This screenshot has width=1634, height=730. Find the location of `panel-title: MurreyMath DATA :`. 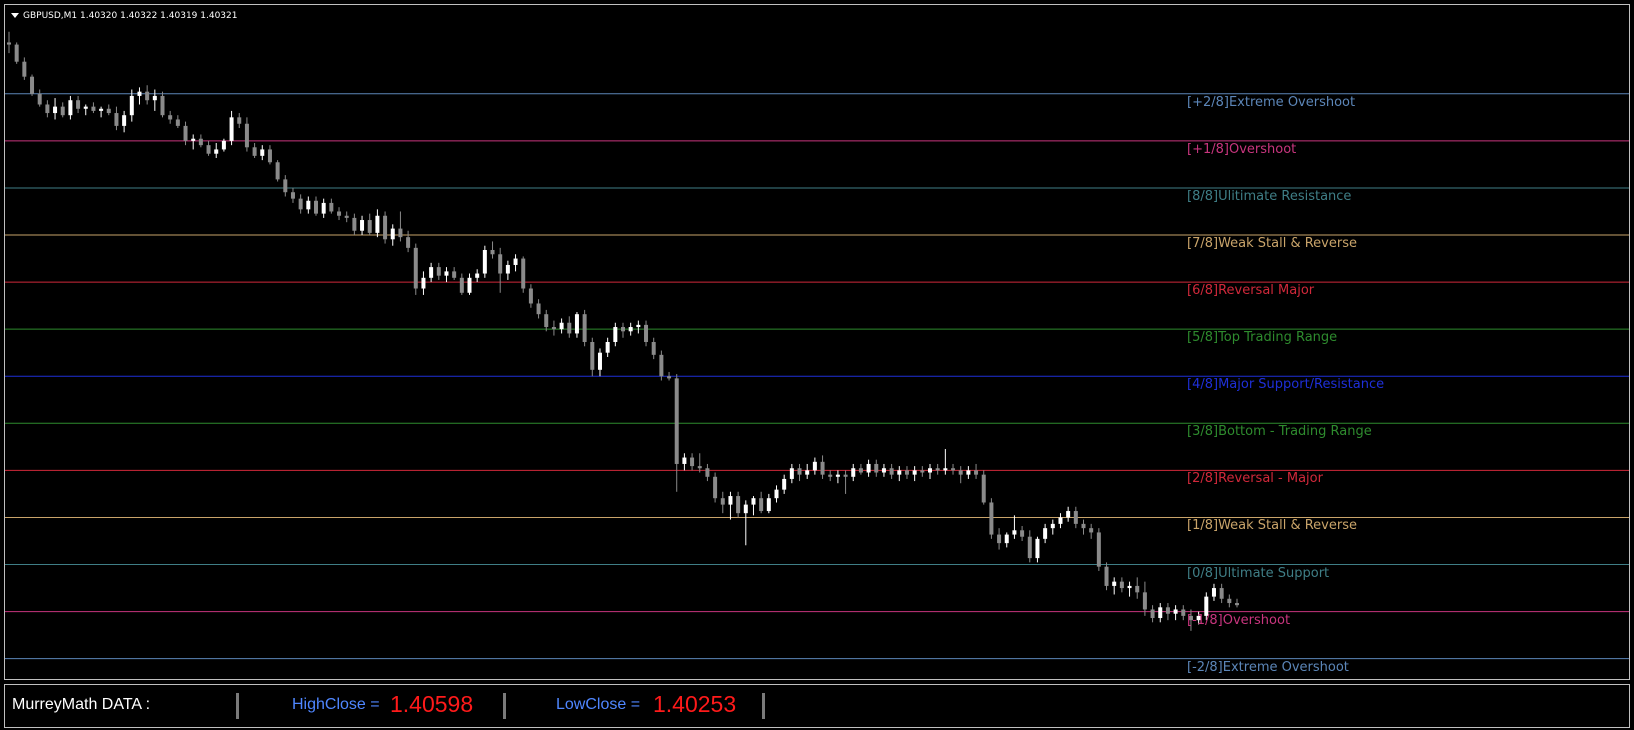

panel-title: MurreyMath DATA : is located at coordinates (81, 704).